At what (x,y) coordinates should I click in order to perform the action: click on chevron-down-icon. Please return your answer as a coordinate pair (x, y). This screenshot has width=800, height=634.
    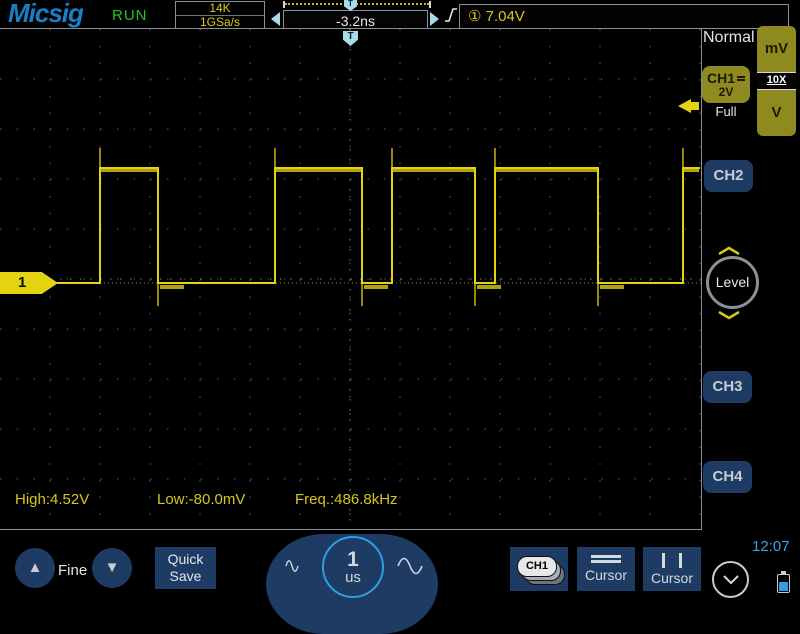
    Looking at the image, I should click on (730, 579).